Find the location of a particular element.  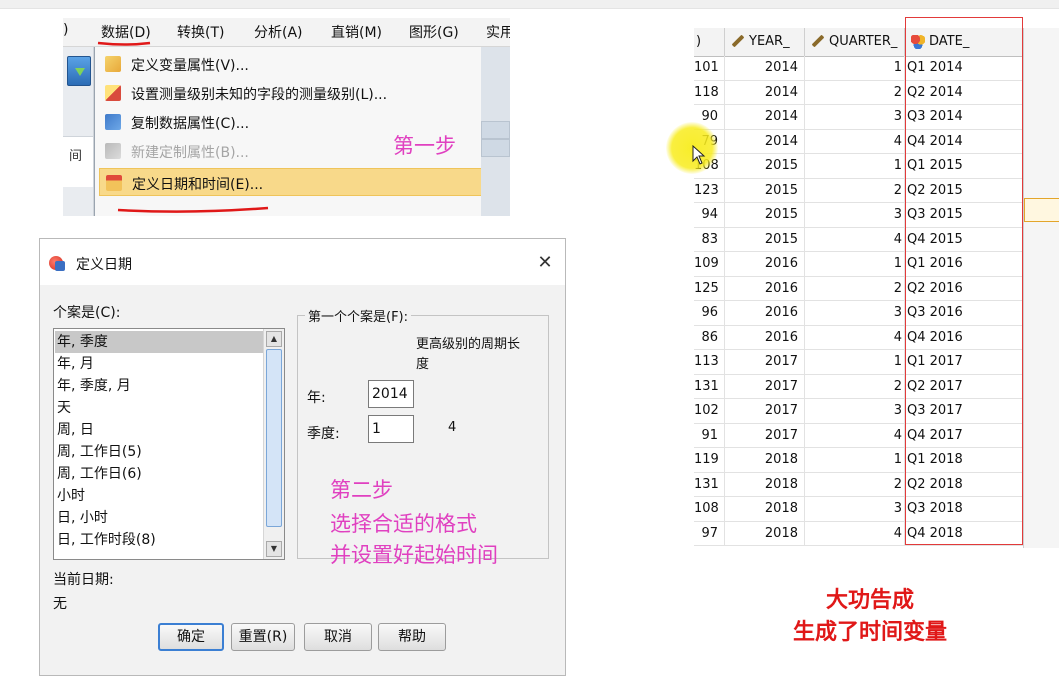

dialog-titlebar: 定义日期 ✕ is located at coordinates (302, 262).